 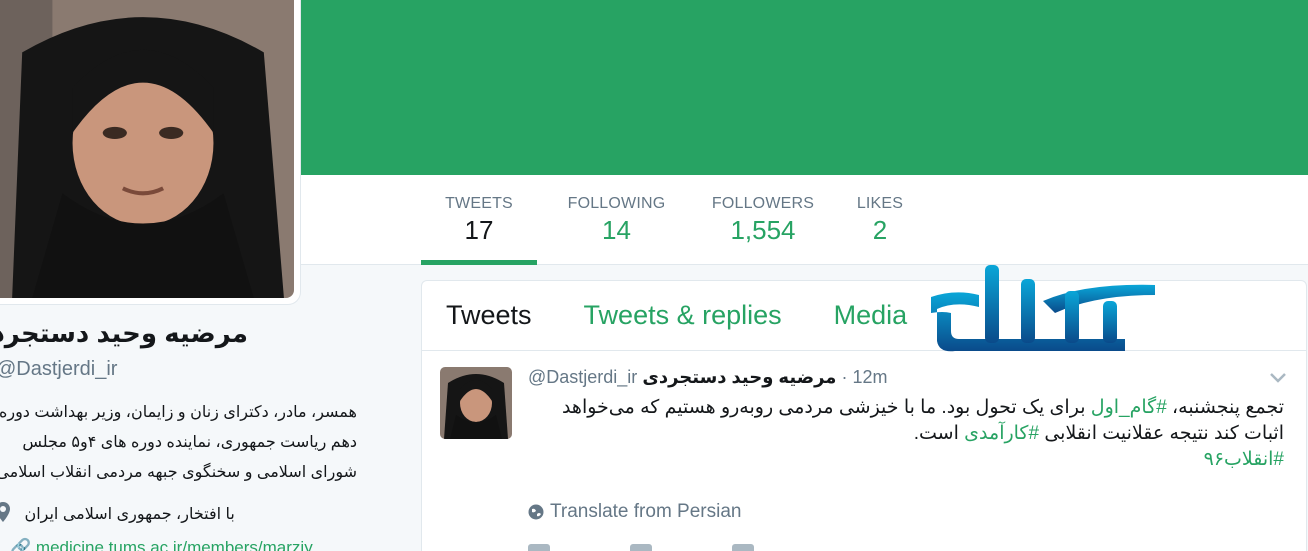 What do you see at coordinates (616, 230) in the screenshot?
I see `stat-value: 14` at bounding box center [616, 230].